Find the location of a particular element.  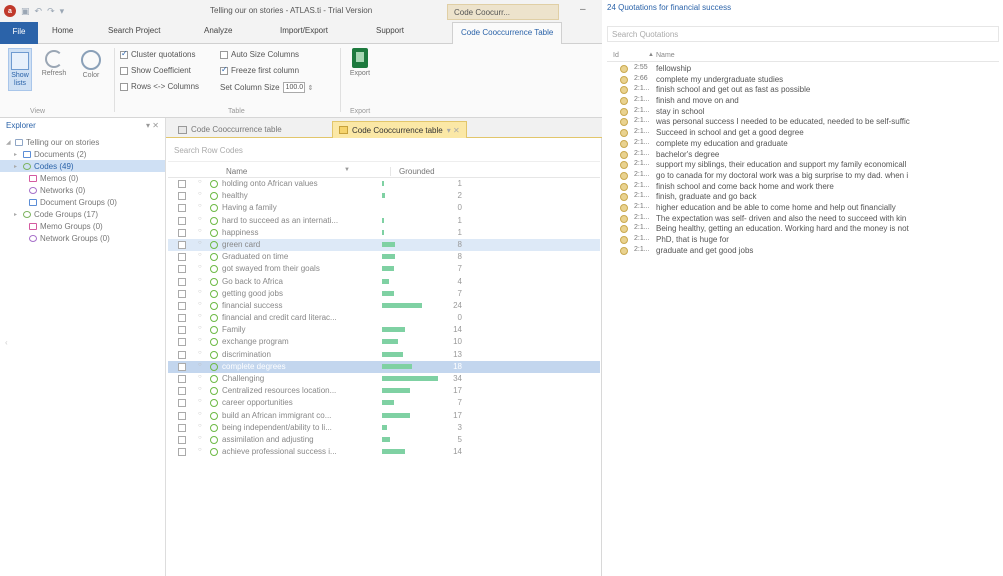

table-row: ○ achieve professional success i... 14 is located at coordinates (384, 452).